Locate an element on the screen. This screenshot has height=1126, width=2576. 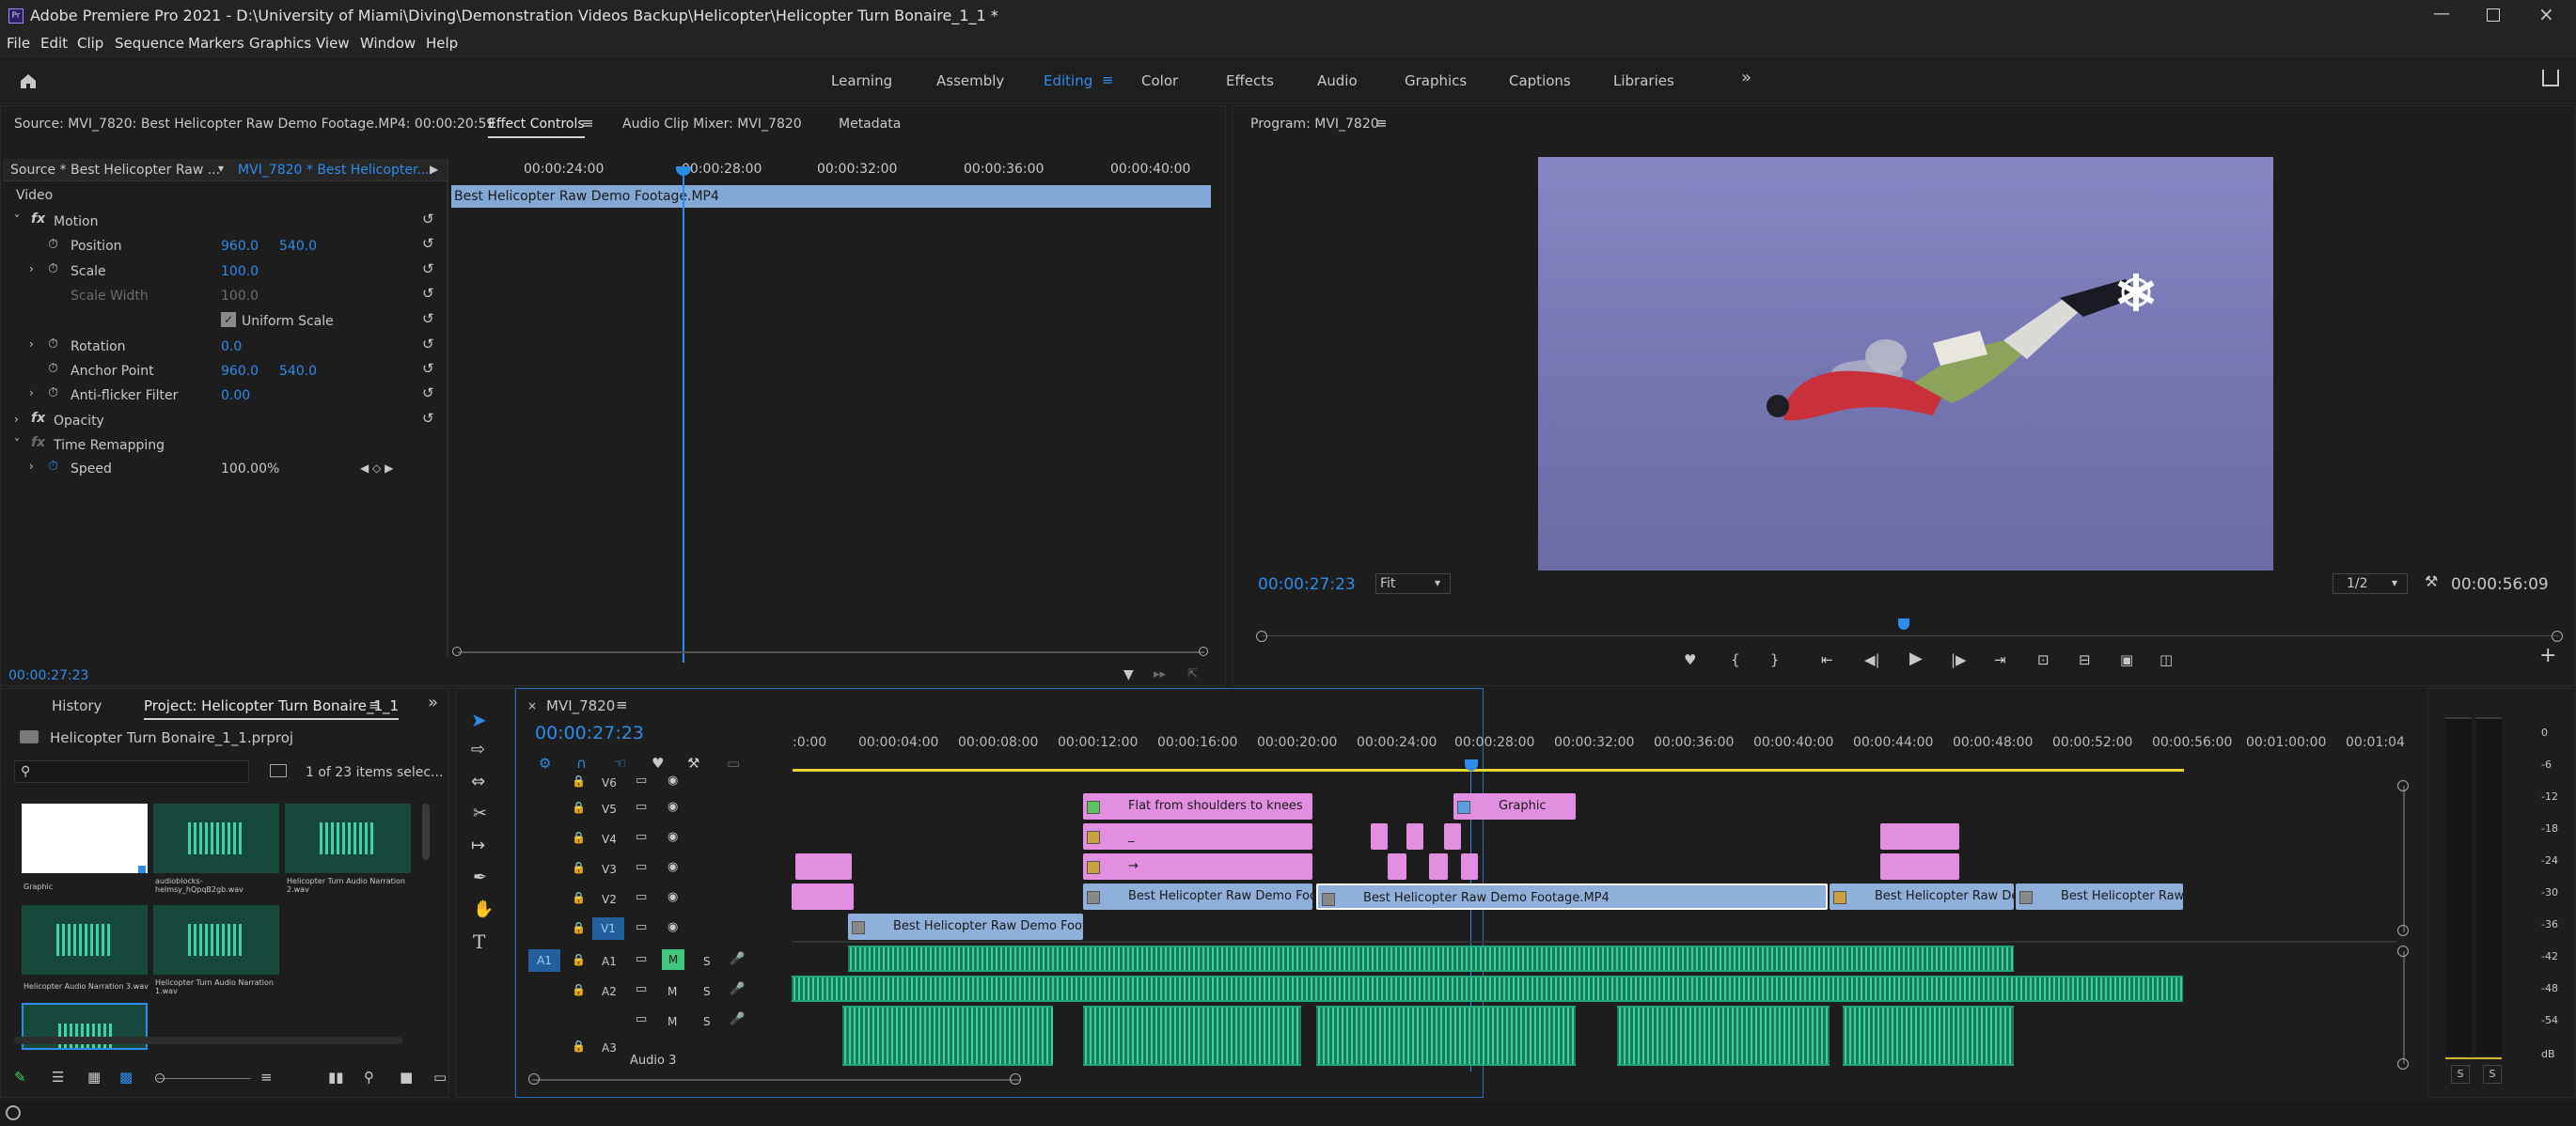
list-view-icon: ☰ is located at coordinates (58, 1078).